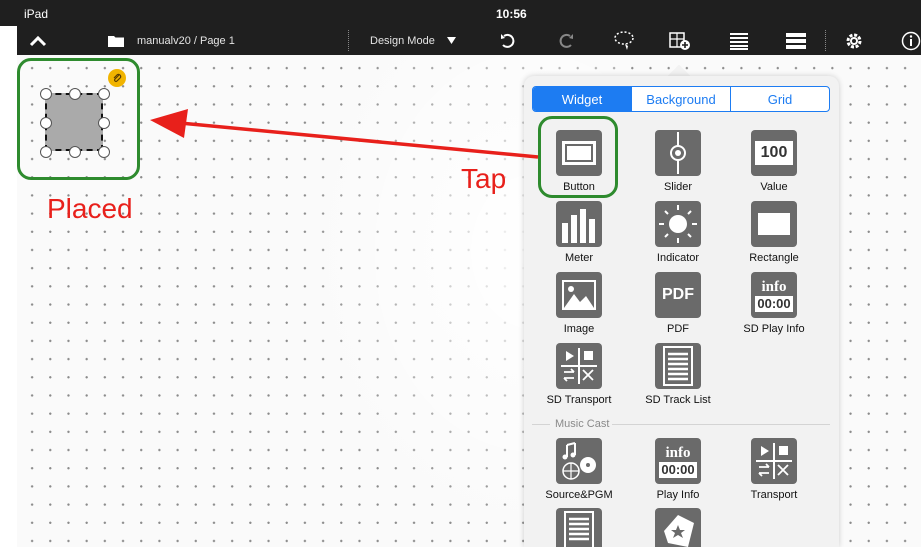  I want to click on value-icon-text: 100, so click(774, 153).